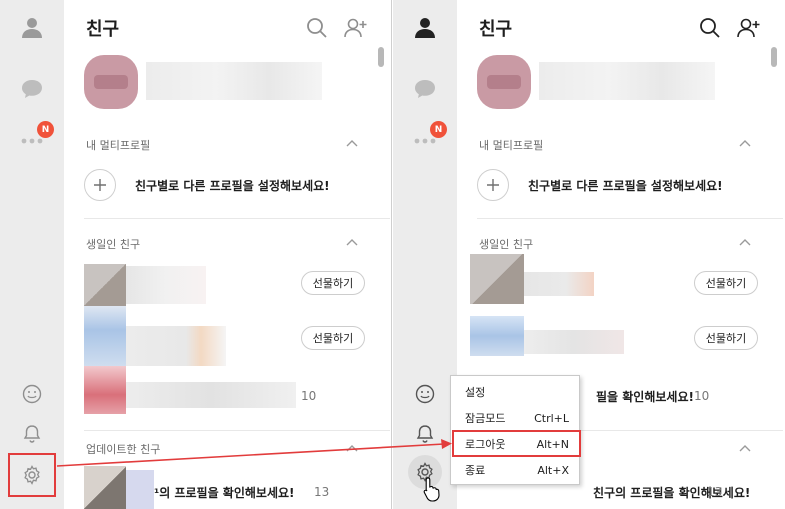  What do you see at coordinates (475, 470) in the screenshot?
I see `menu-item-label: 종료` at bounding box center [475, 470].